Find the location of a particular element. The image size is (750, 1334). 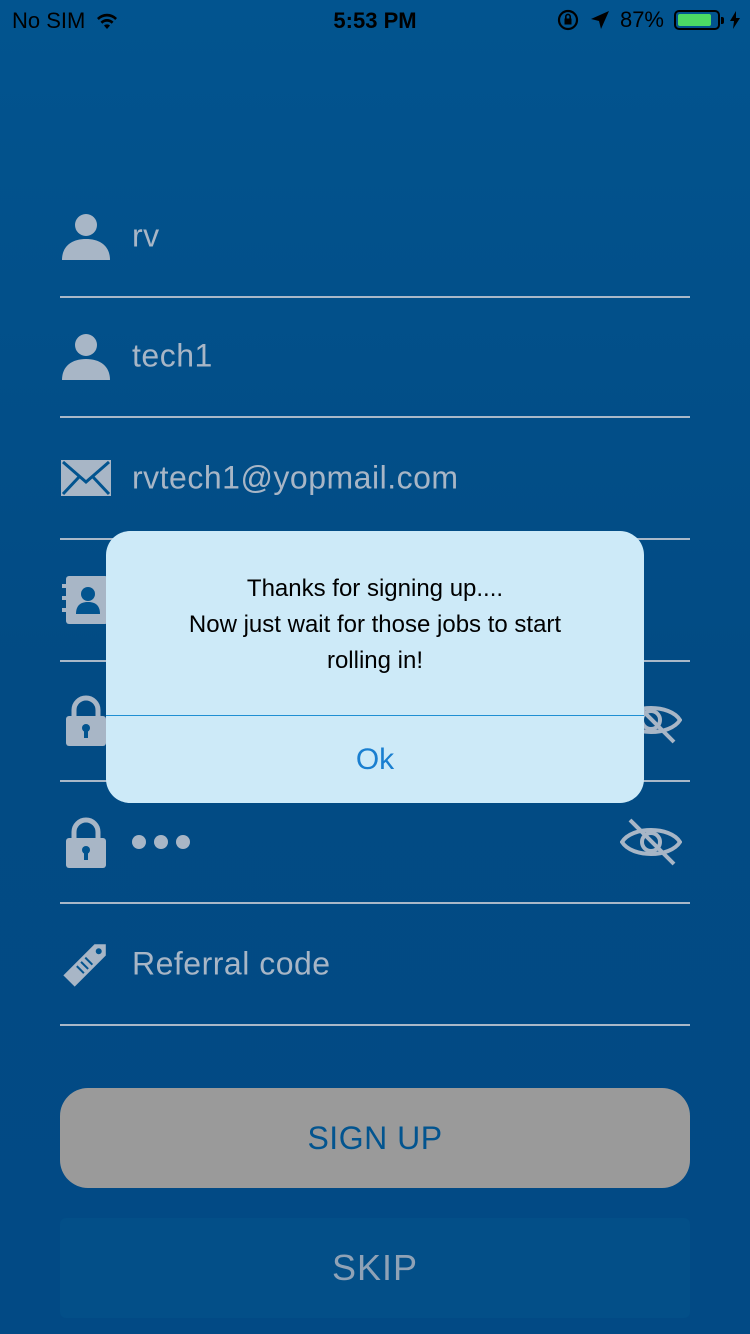

email-field: rvtech1@yopmail.com is located at coordinates (375, 479).